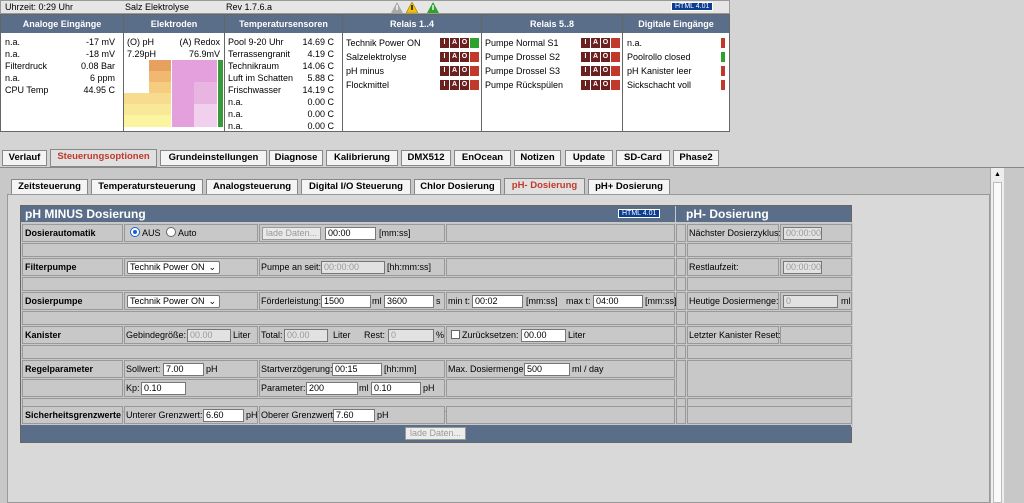 Image resolution: width=1024 pixels, height=503 pixels. What do you see at coordinates (618, 301) in the screenshot?
I see `max-time-input: 04:00` at bounding box center [618, 301].